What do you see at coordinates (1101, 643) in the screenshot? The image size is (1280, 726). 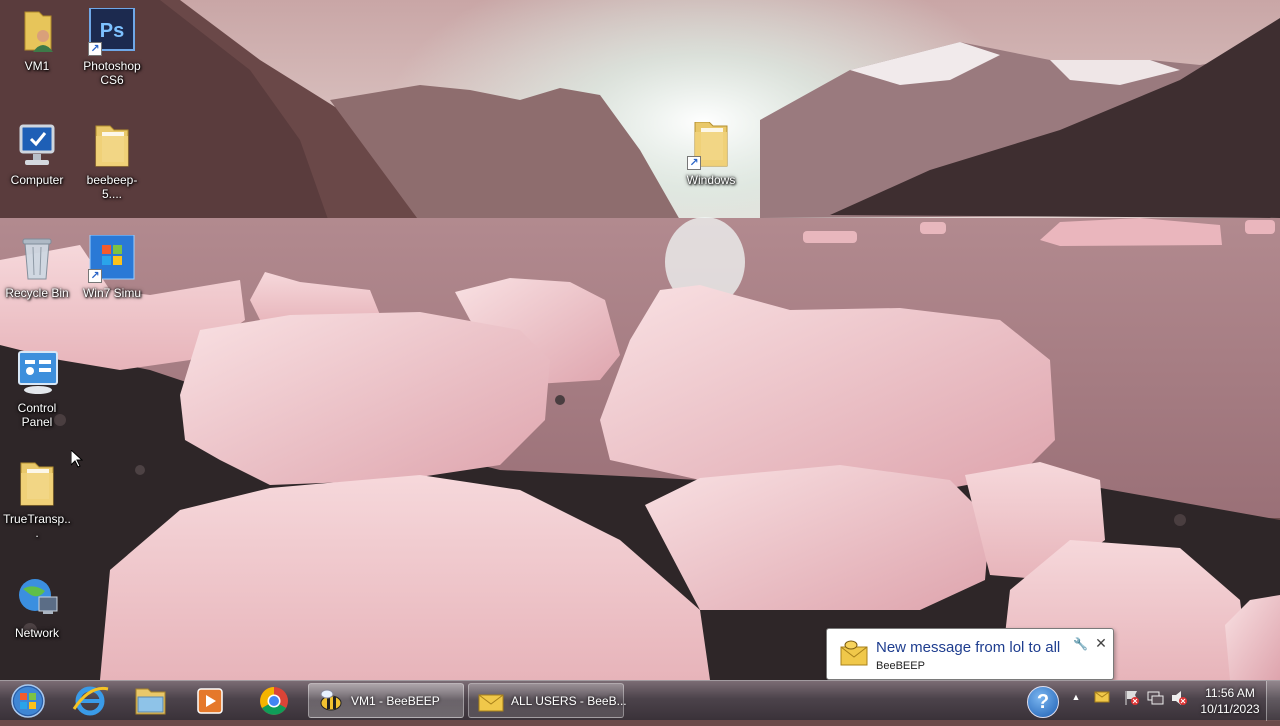 I see `close-icon: ✕` at bounding box center [1101, 643].